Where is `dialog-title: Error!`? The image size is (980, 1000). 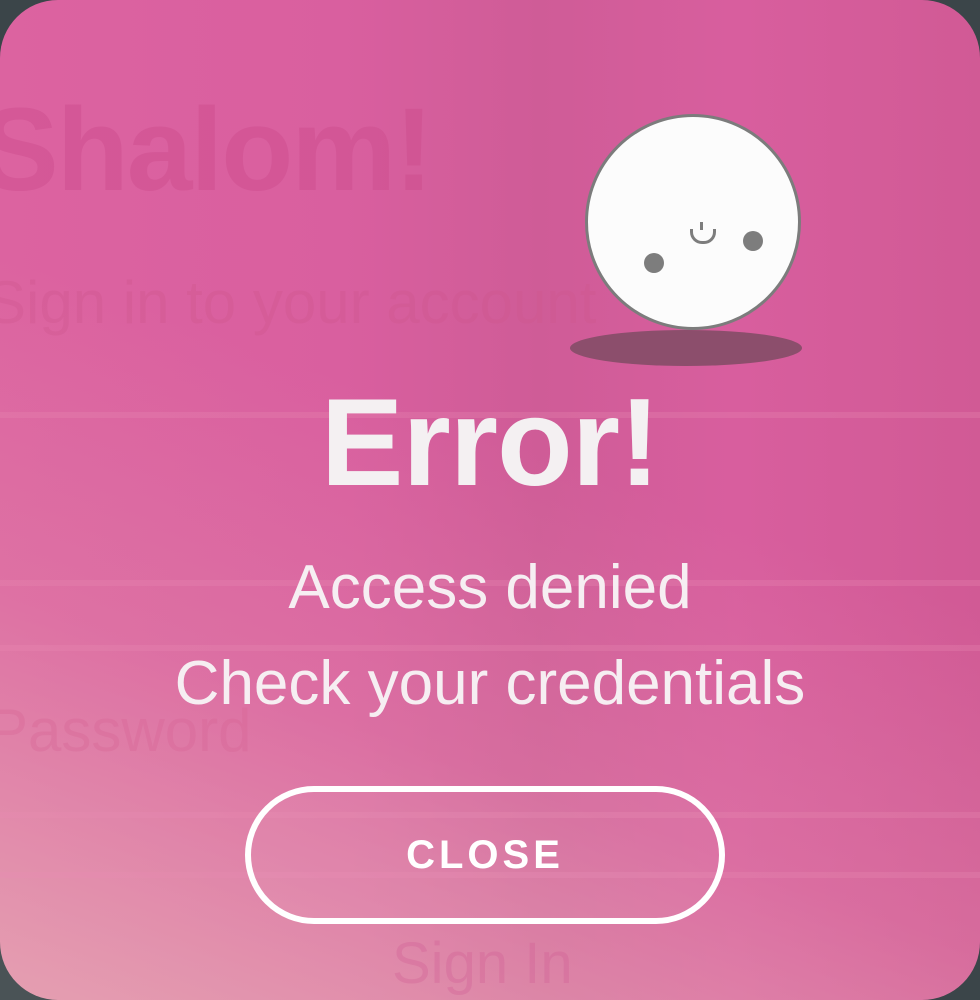
dialog-title: Error! is located at coordinates (490, 443).